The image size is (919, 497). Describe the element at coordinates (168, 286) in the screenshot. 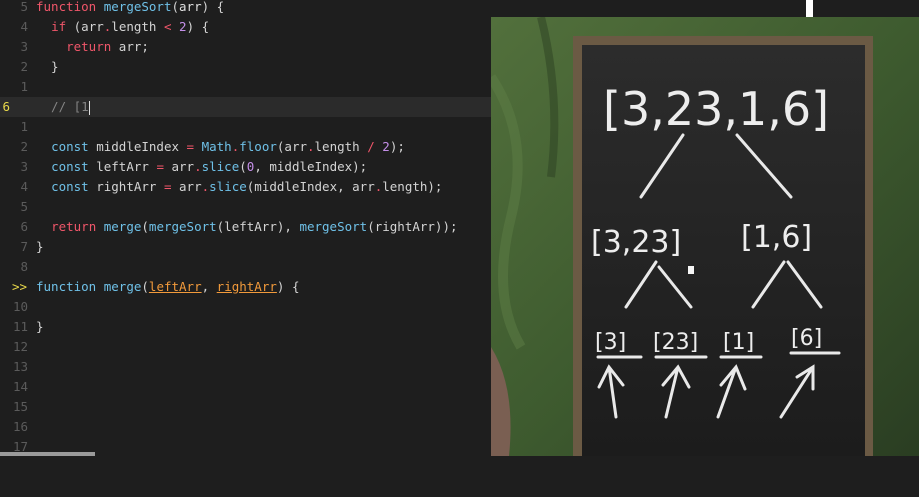

I see `code-text: function merge(leftArr, rightArr) {` at that location.